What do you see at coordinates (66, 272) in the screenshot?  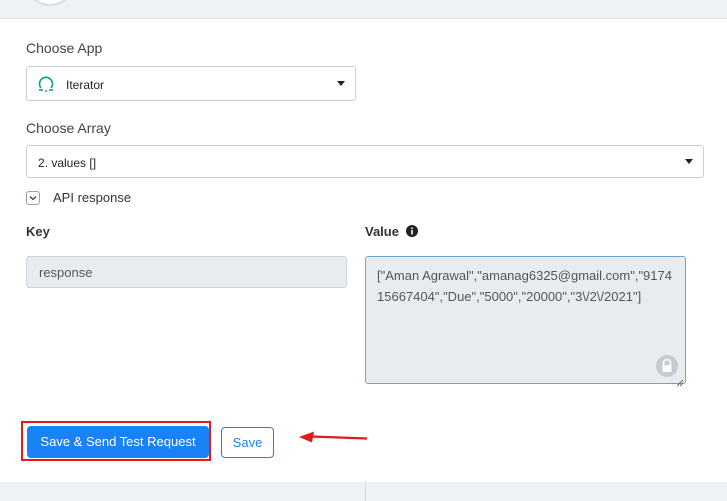 I see `key-input-value: response` at bounding box center [66, 272].